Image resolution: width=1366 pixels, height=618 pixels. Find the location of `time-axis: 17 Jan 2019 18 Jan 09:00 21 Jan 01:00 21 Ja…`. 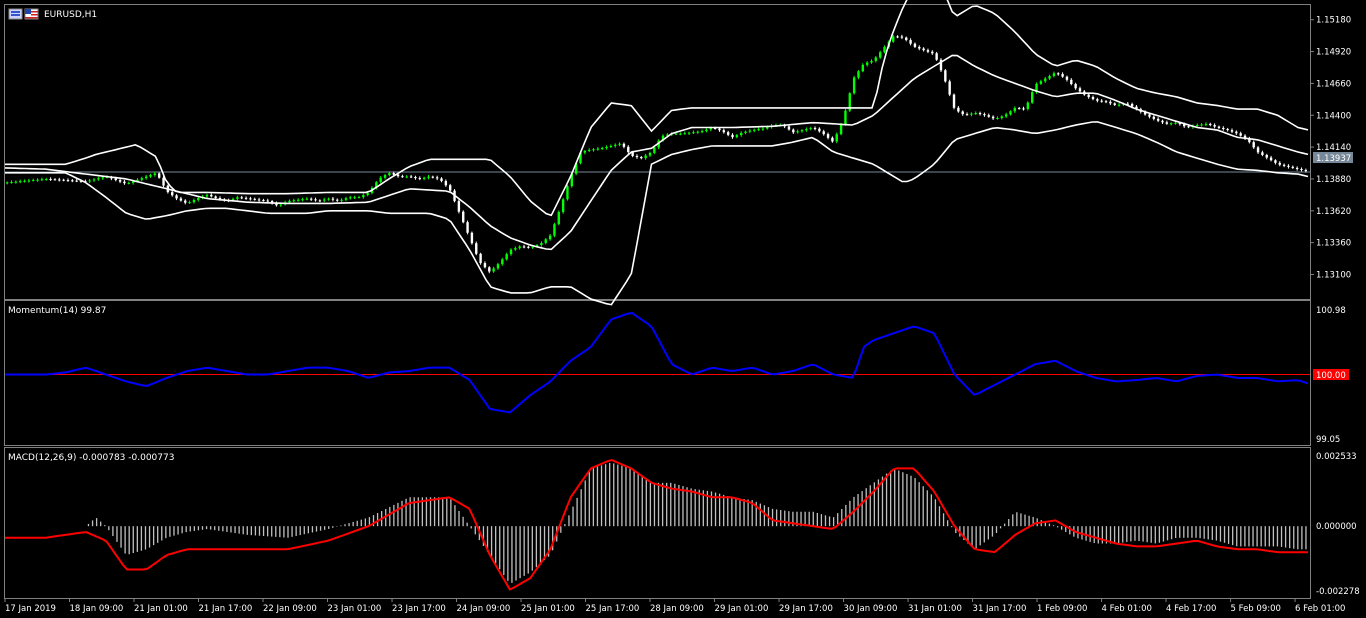

time-axis: 17 Jan 2019 18 Jan 09:00 21 Jan 01:00 21 Ja… is located at coordinates (674, 606).